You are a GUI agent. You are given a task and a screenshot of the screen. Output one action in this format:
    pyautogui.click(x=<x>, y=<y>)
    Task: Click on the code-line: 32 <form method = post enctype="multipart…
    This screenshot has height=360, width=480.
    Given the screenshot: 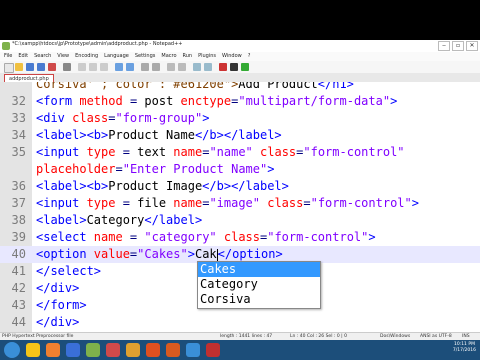 What is the action you would take?
    pyautogui.click(x=240, y=101)
    